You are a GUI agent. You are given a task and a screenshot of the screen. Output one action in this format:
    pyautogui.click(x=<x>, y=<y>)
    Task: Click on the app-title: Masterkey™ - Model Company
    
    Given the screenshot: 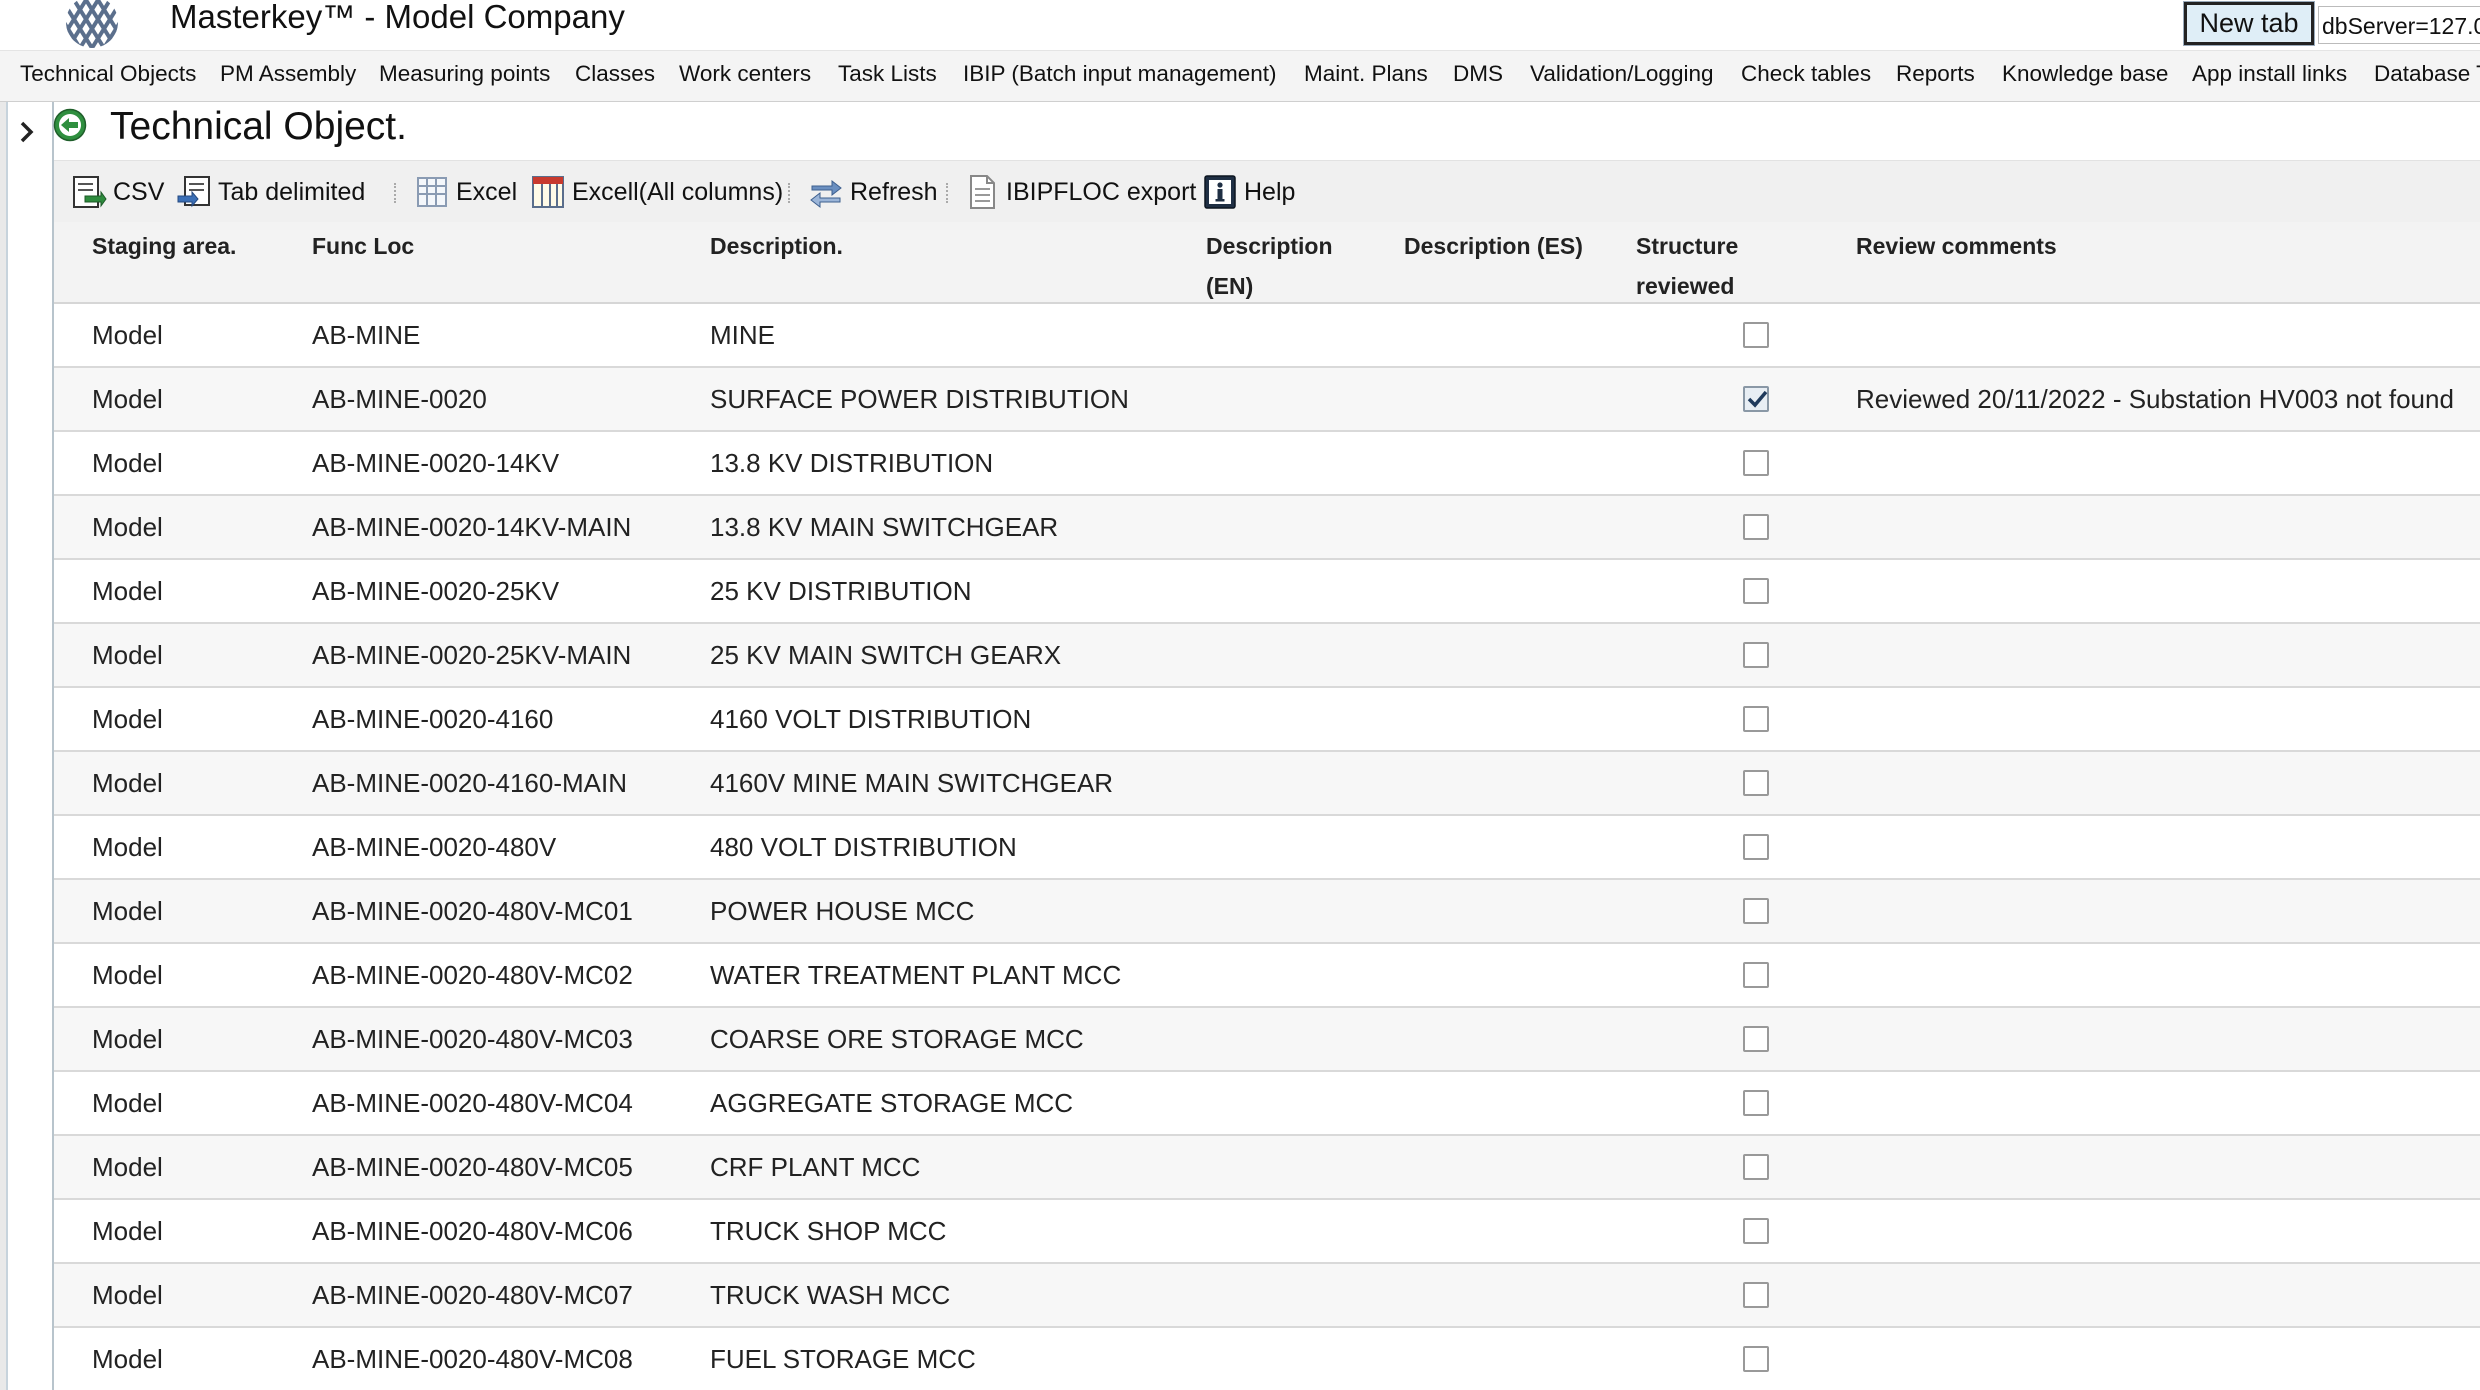 What is the action you would take?
    pyautogui.click(x=397, y=17)
    